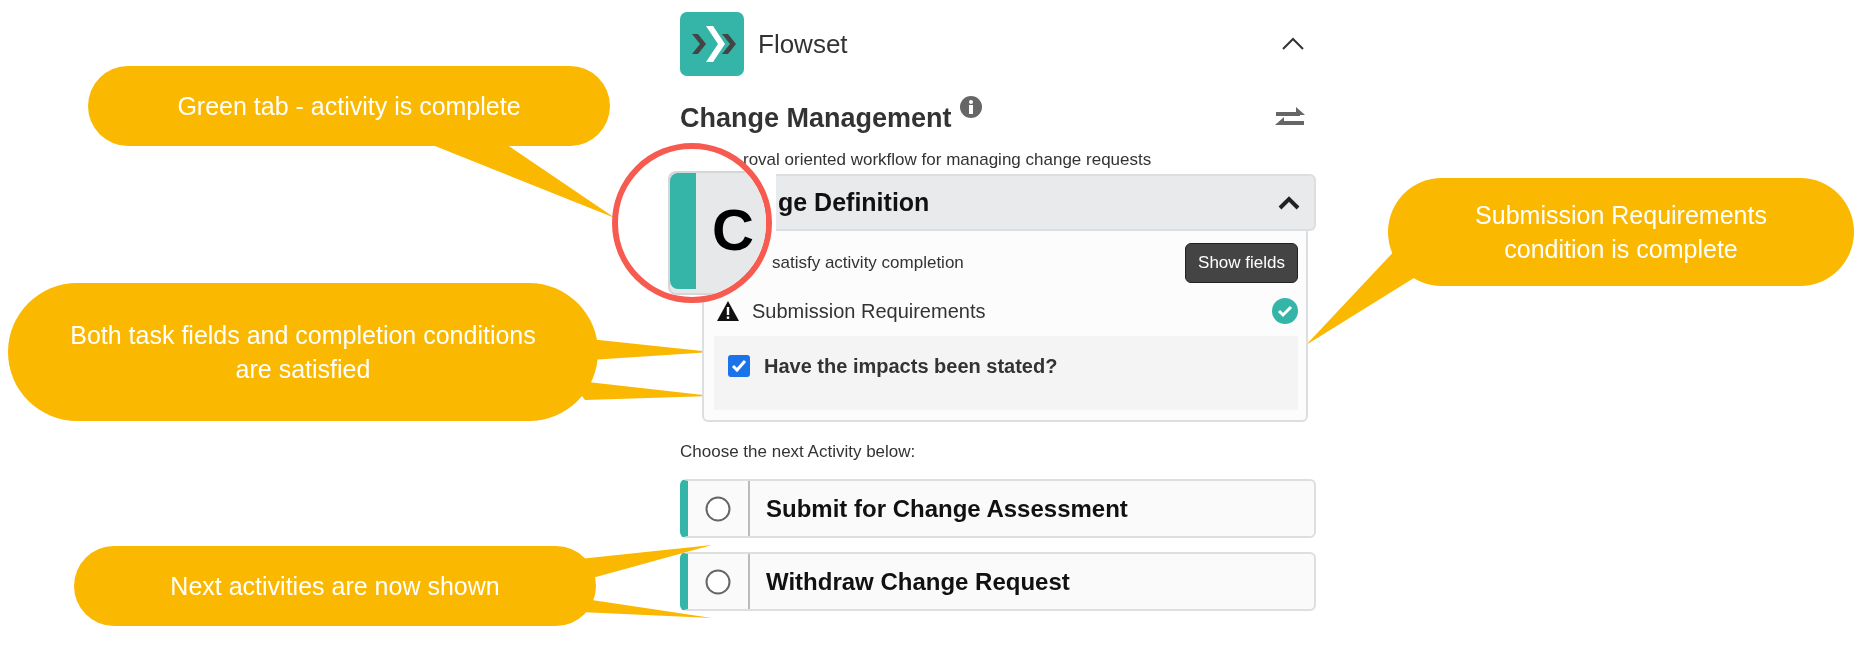 Image resolution: width=1866 pixels, height=666 pixels. What do you see at coordinates (335, 586) in the screenshot?
I see `callout: Next activities are now shown` at bounding box center [335, 586].